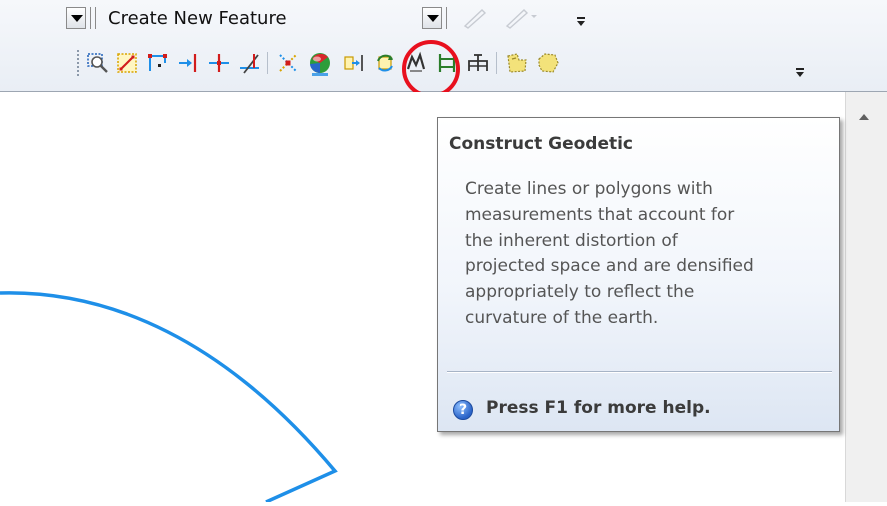 The height and width of the screenshot is (506, 887). What do you see at coordinates (580, 292) in the screenshot?
I see `tooltip-line: appropriately to reflect the` at bounding box center [580, 292].